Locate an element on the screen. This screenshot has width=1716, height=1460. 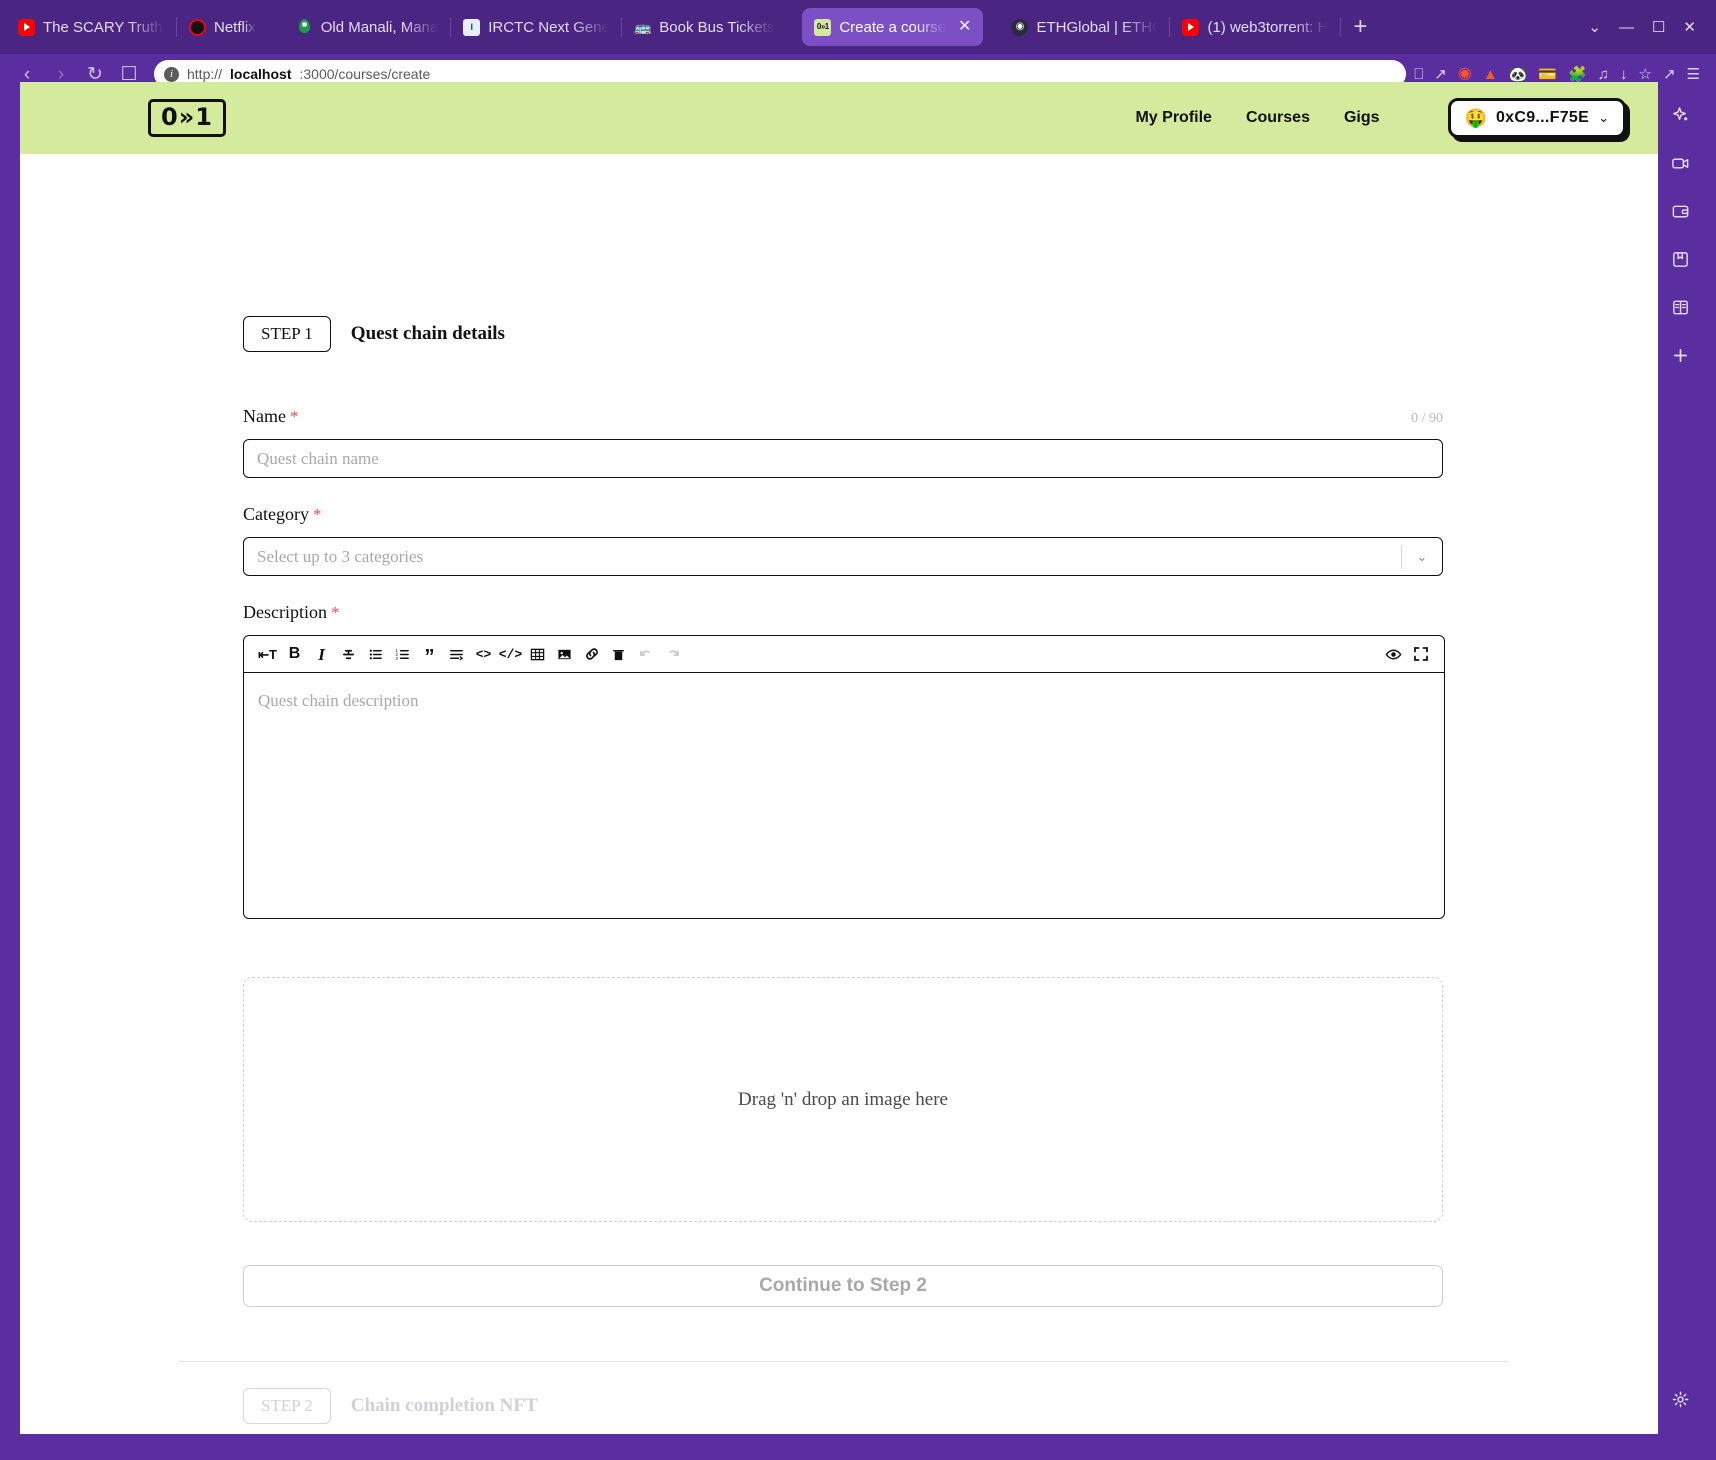
browser-toolbar-icons: ⎕ ↗ ◉ ▲ 🐼 💳 🧩 ♫ ↓ ☆ ↗ ☰ is located at coordinates (1560, 74).